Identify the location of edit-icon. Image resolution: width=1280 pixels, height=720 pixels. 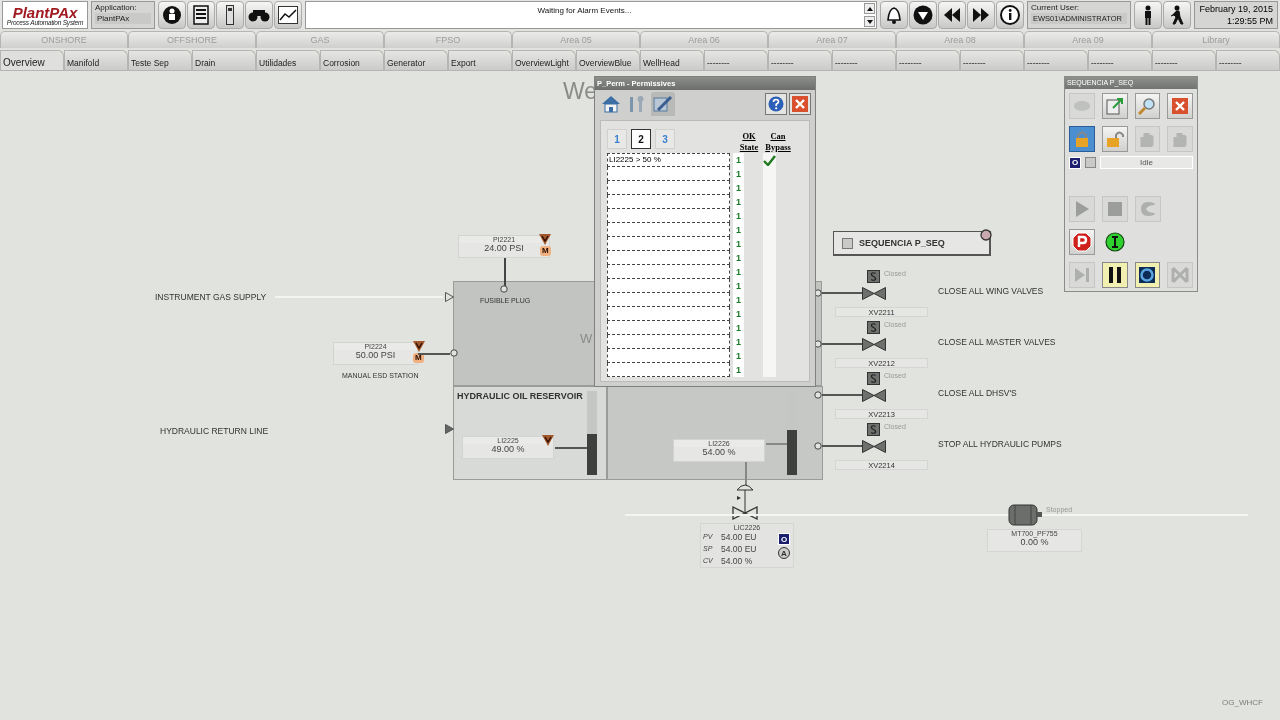
(663, 104).